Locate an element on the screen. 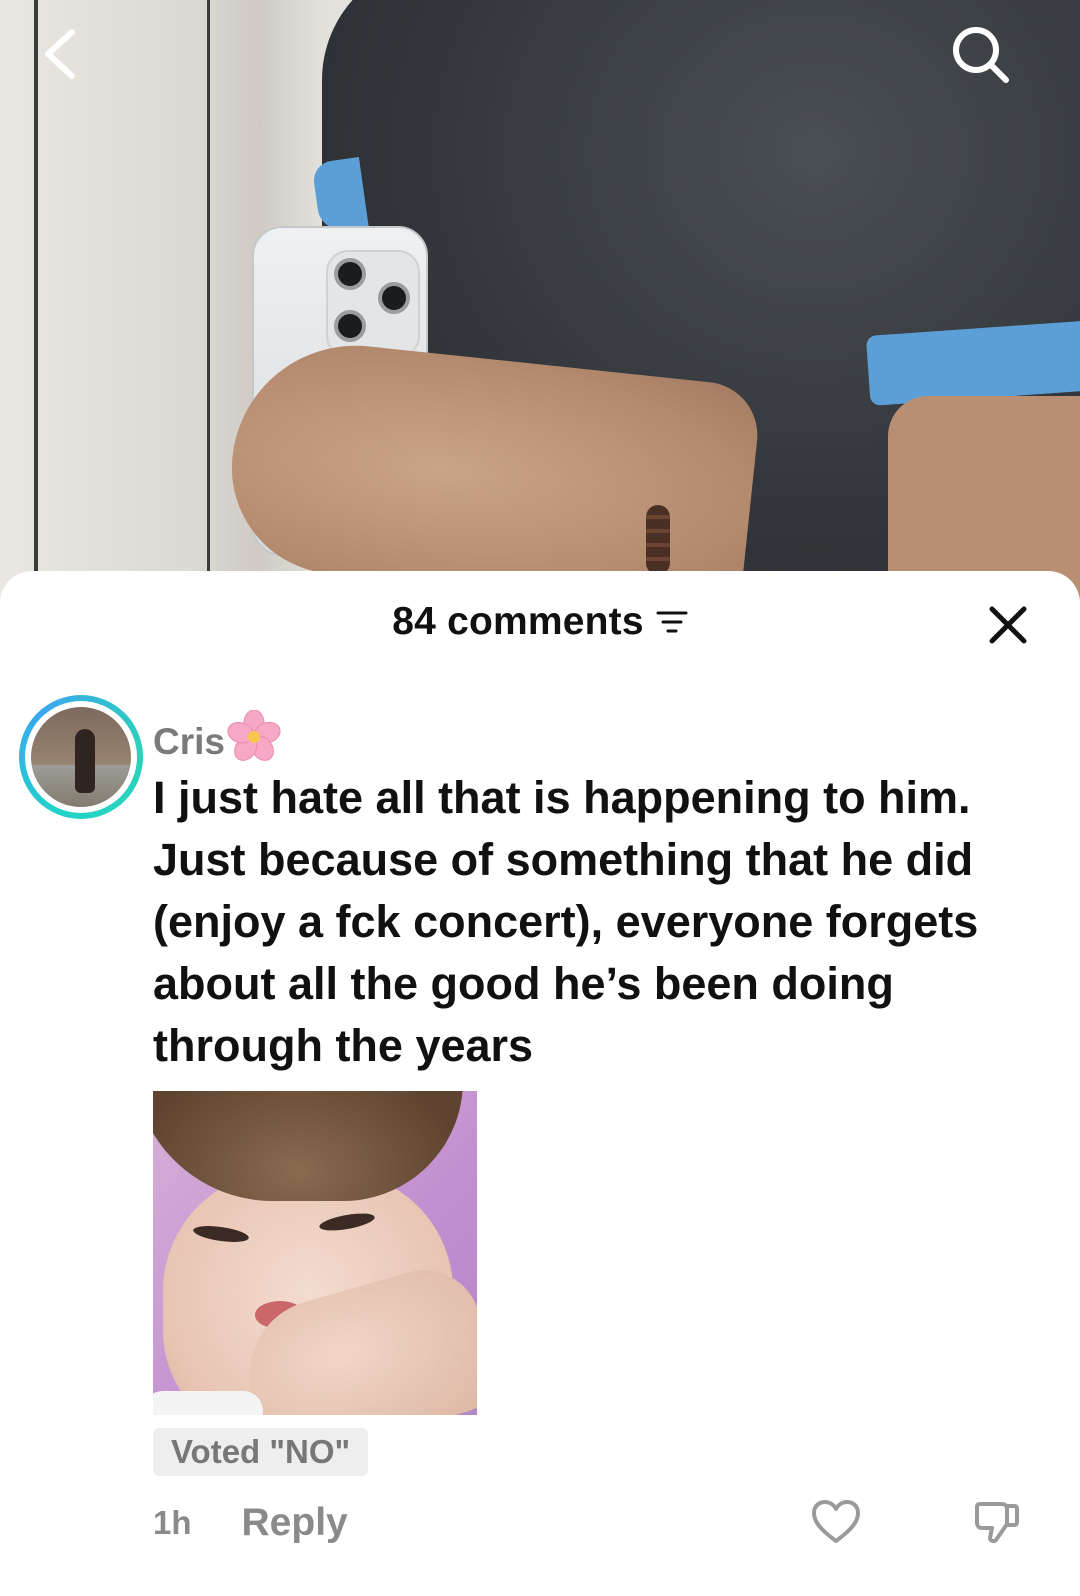 This screenshot has height=1596, width=1080. sort-button is located at coordinates (672, 625).